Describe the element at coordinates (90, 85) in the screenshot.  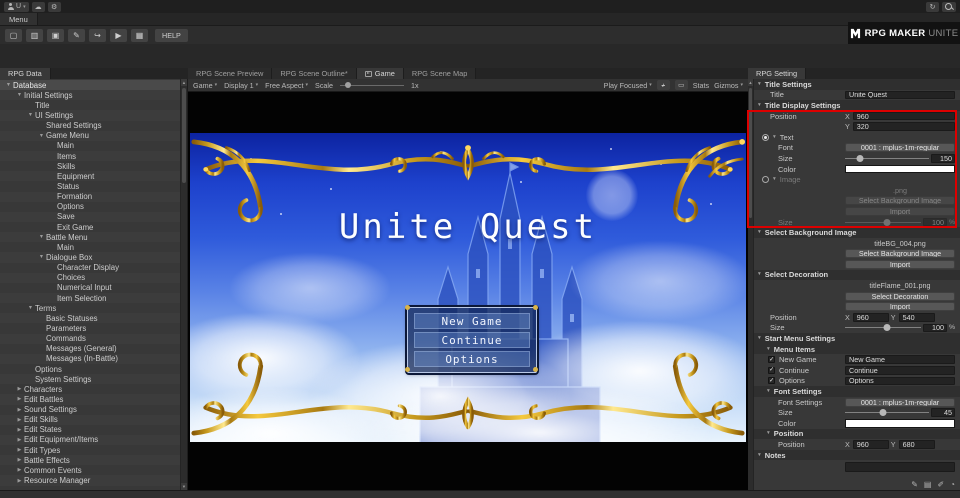
I see `tree-item-database: ▼ Database` at that location.